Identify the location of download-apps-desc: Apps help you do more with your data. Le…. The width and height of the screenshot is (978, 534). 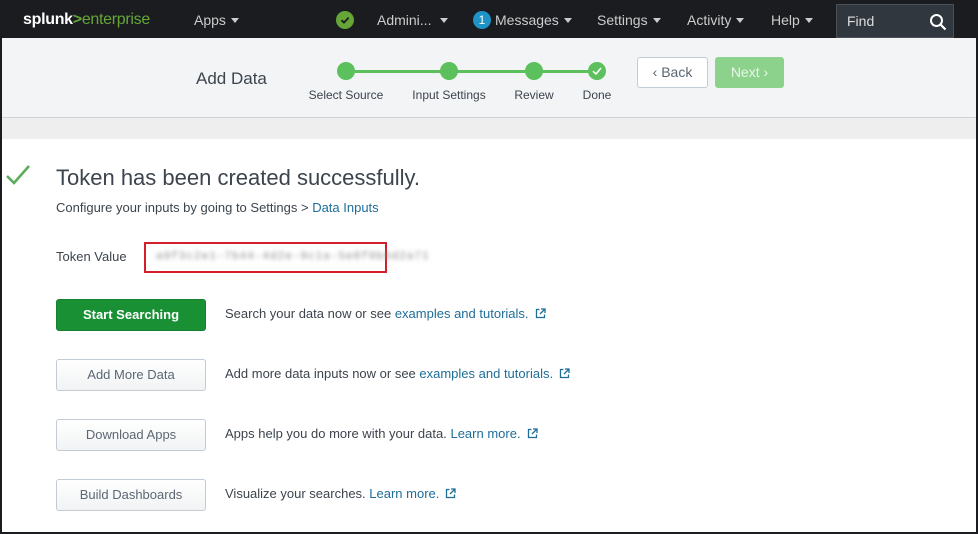
(381, 433).